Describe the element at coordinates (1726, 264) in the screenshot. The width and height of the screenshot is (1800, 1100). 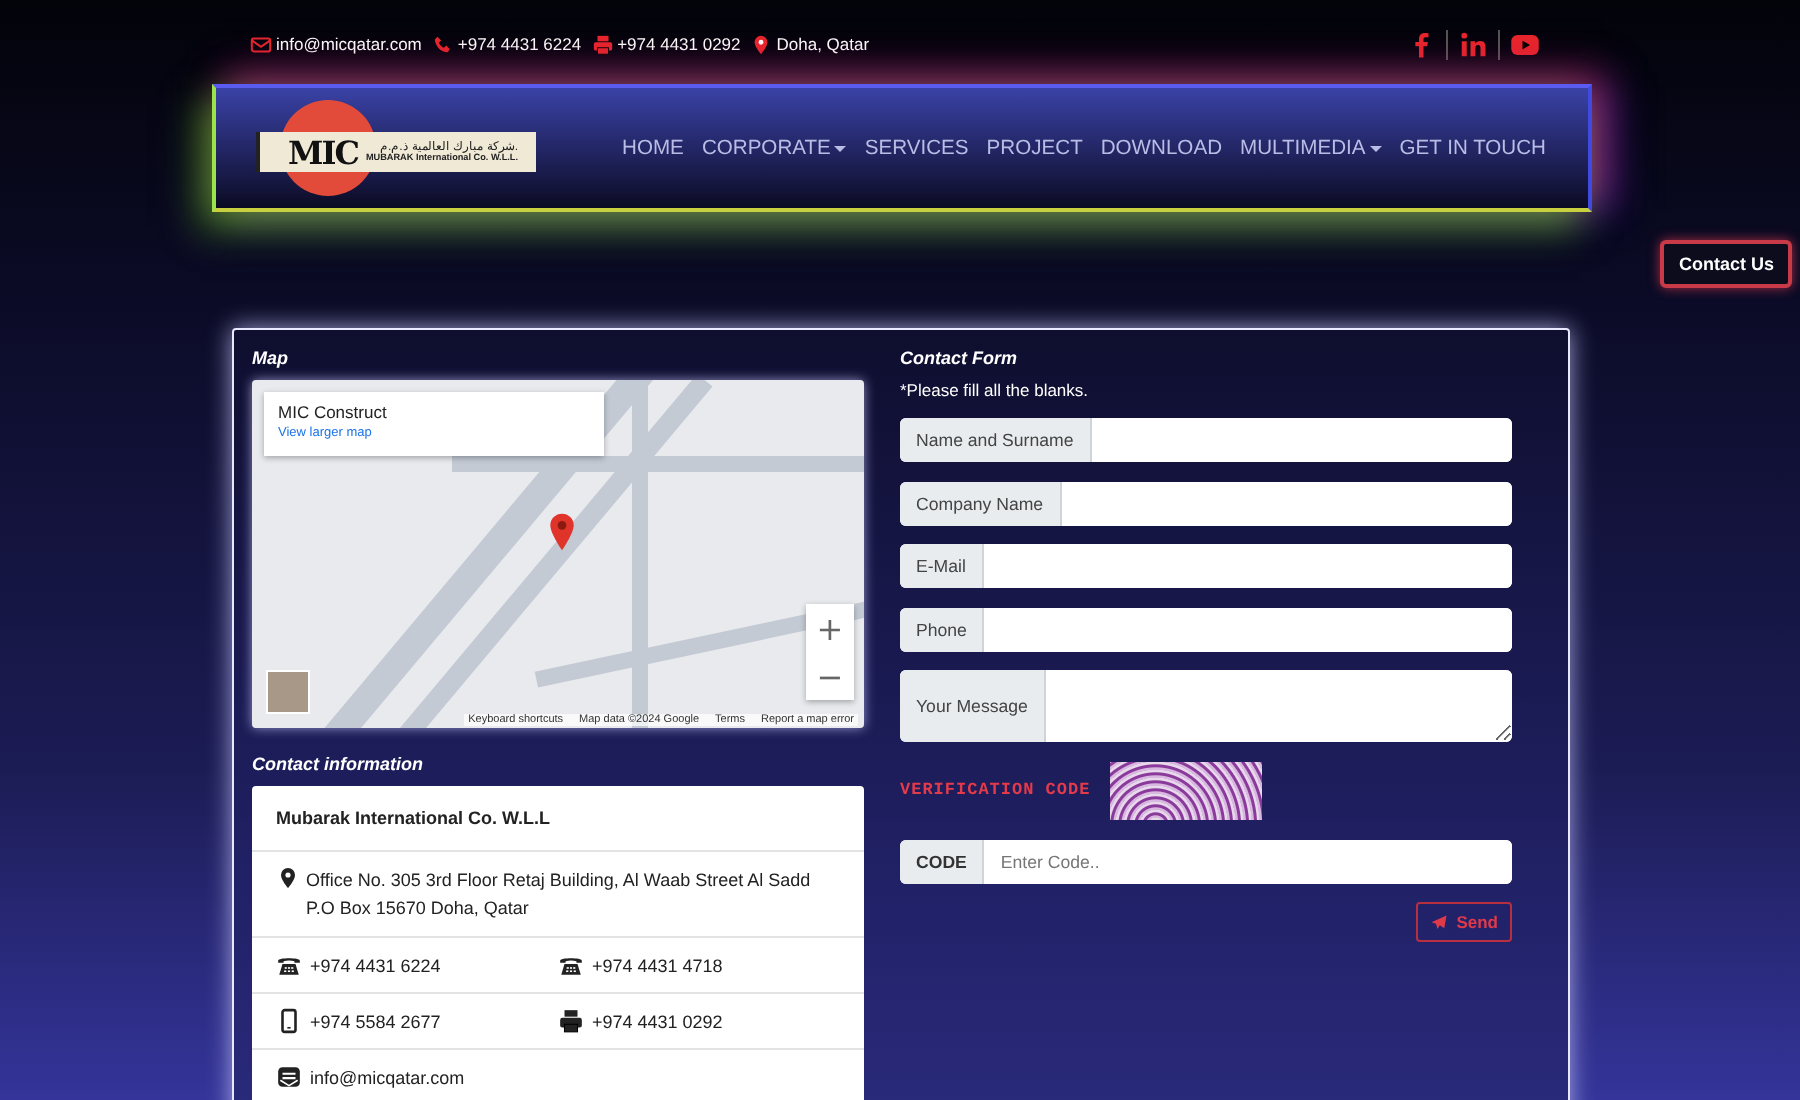
I see `contact-us-button: Contact Us` at that location.